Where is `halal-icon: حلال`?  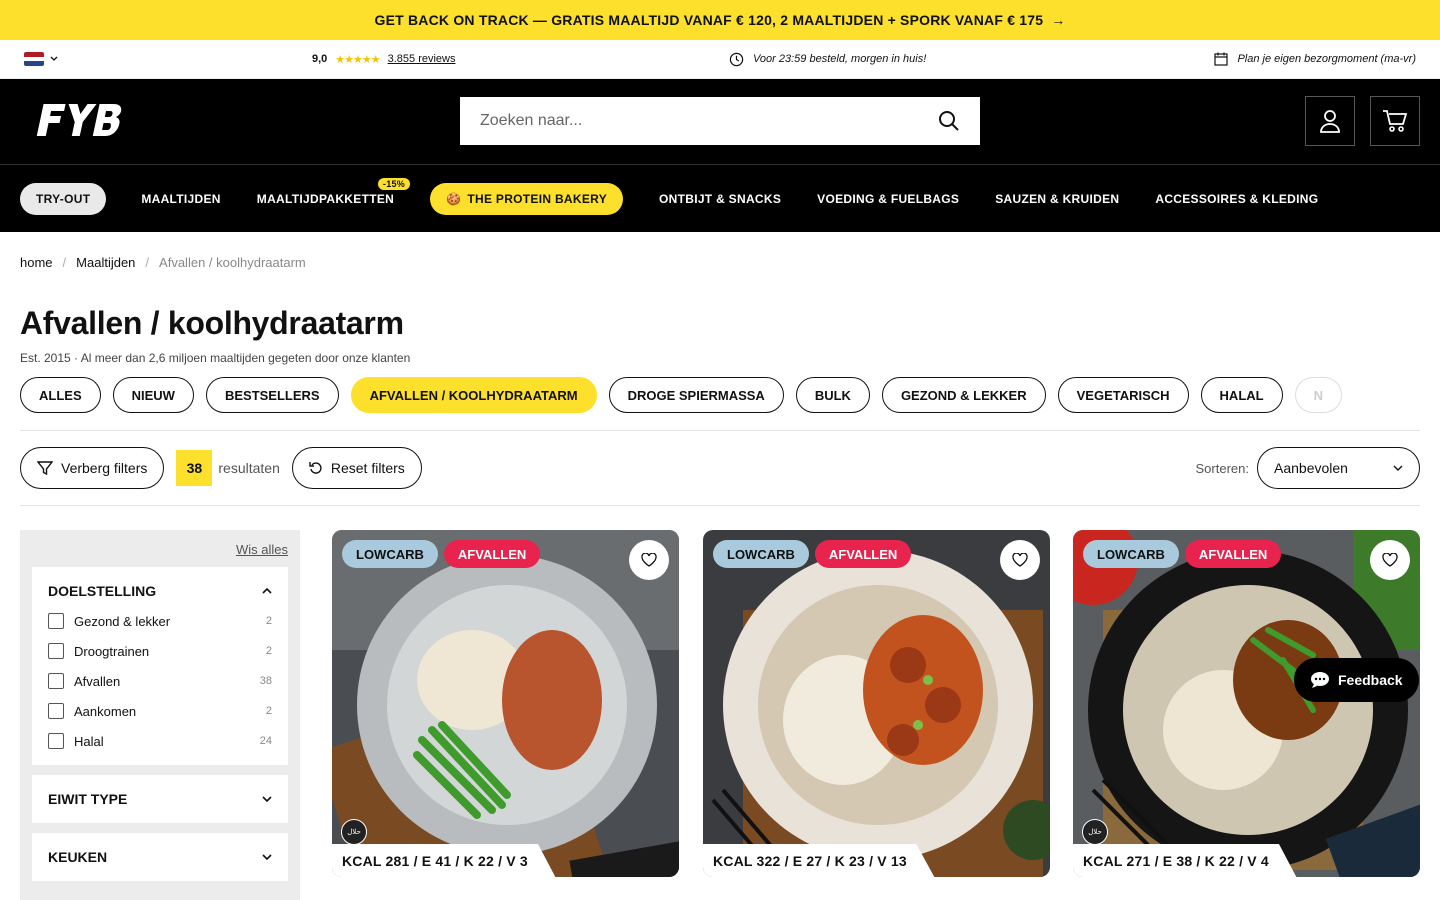 halal-icon: حلال is located at coordinates (1095, 832).